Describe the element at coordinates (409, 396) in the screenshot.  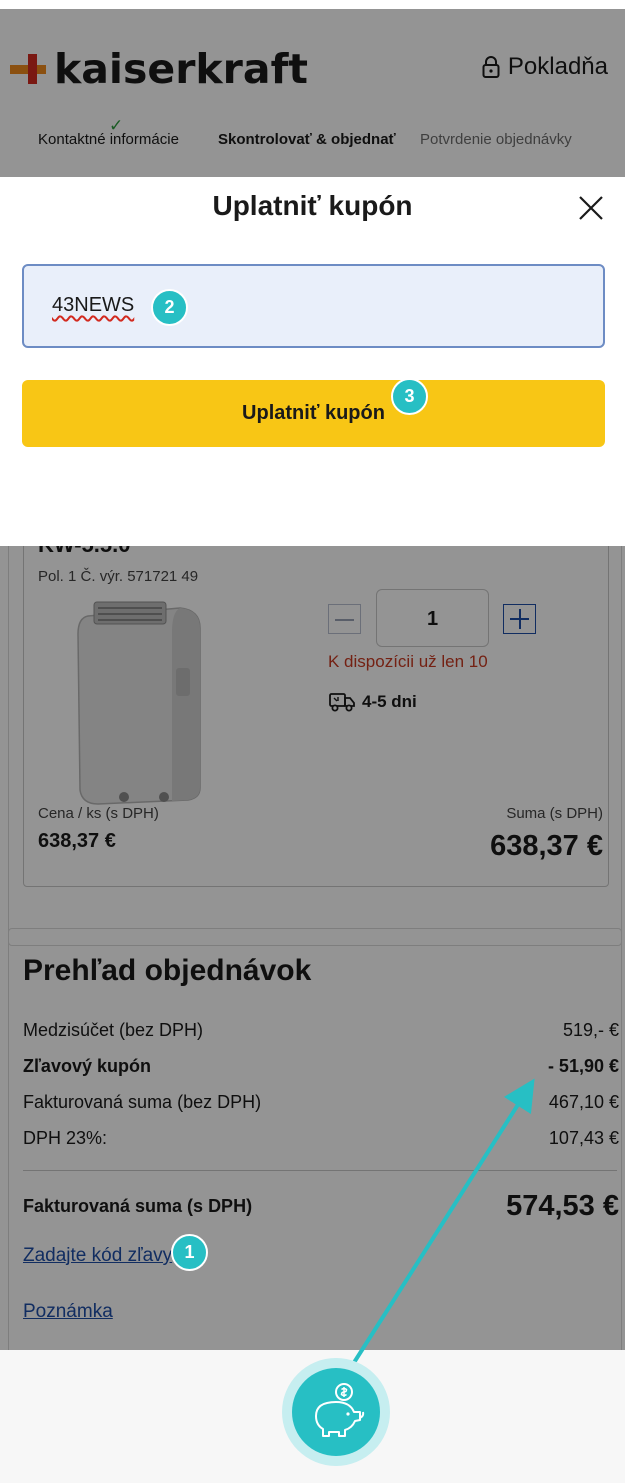
I see `step-marker-3: 3` at that location.